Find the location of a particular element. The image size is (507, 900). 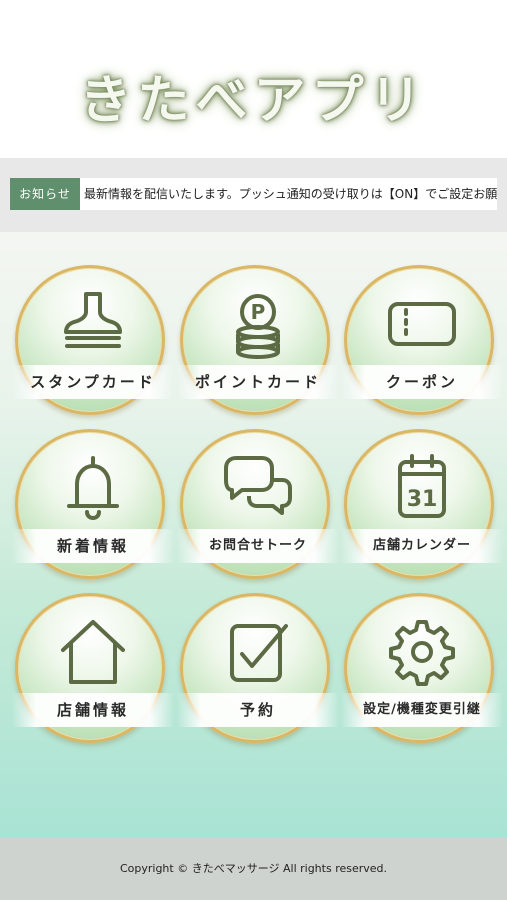

home-icon is located at coordinates (93, 652).